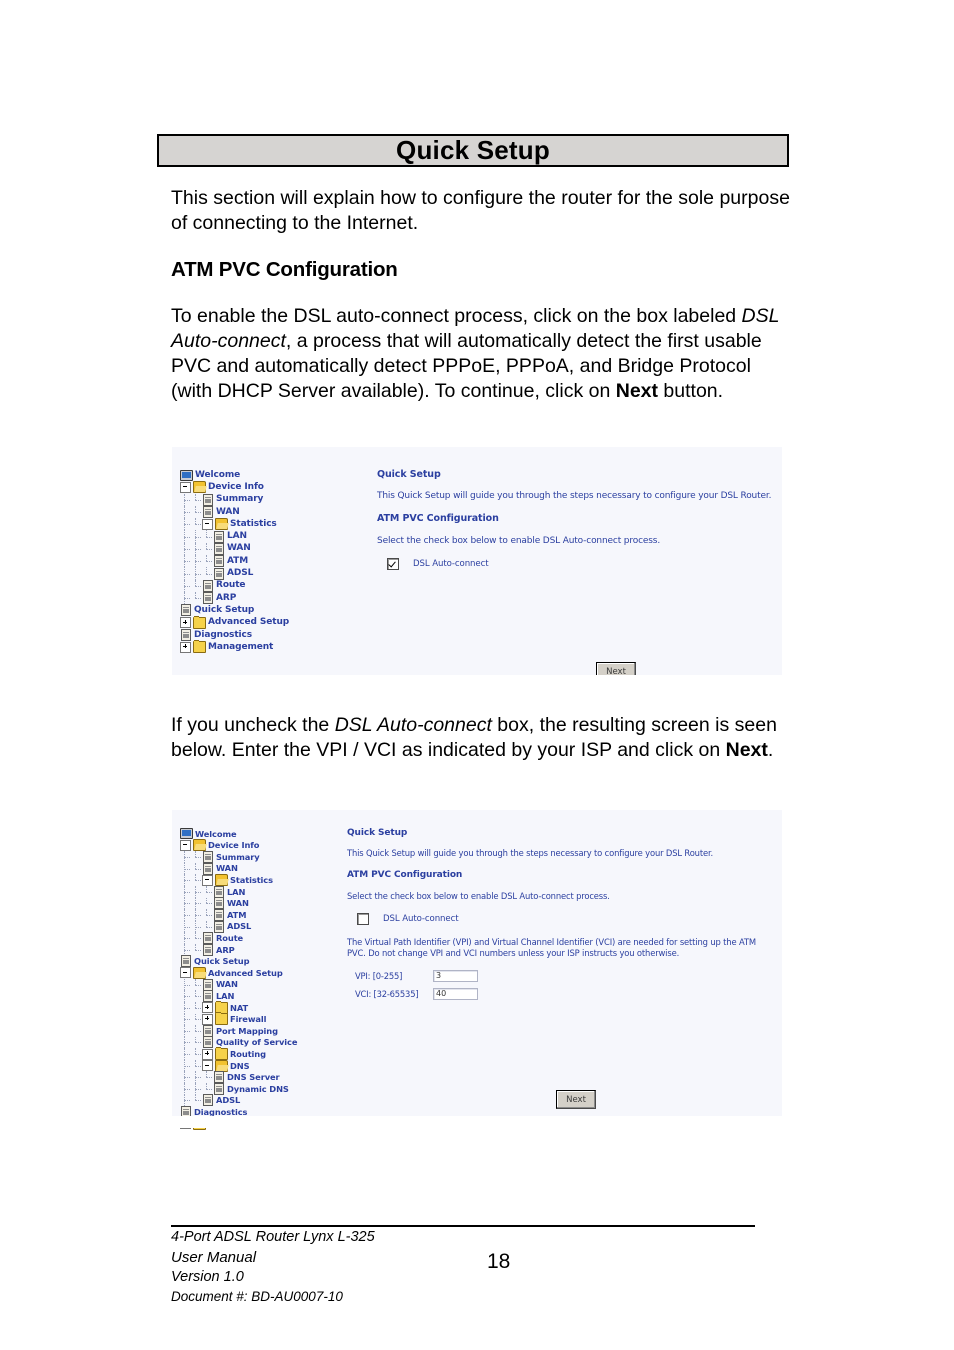  I want to click on tree-item-label: Welcome, so click(216, 833).